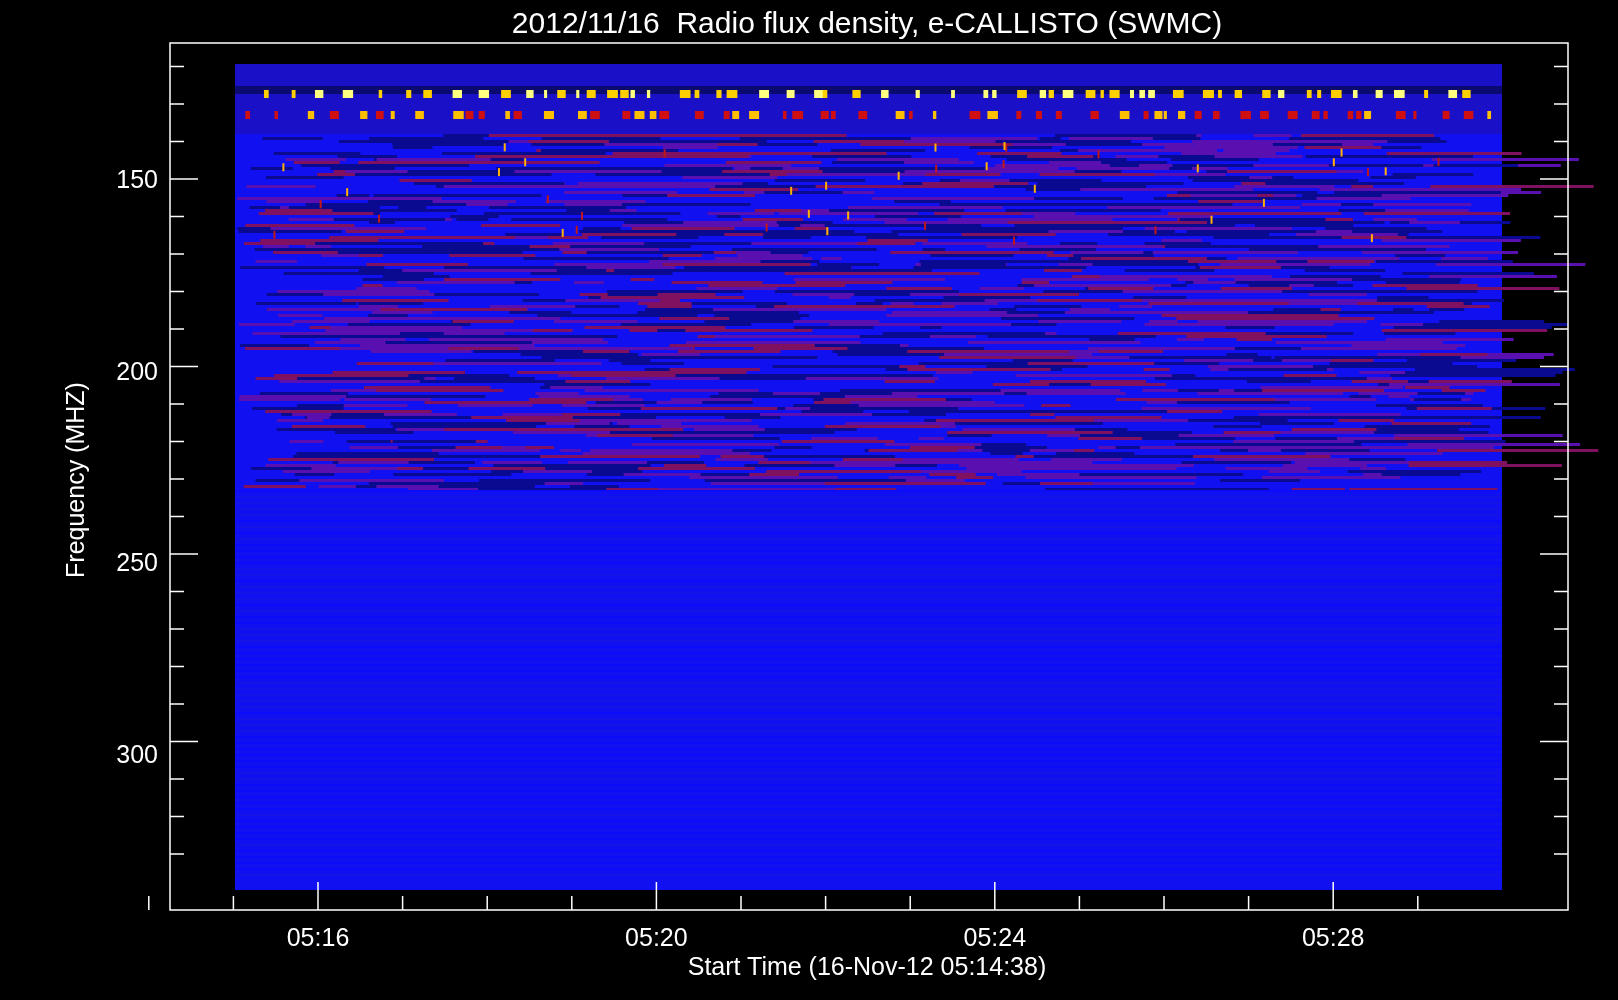 The height and width of the screenshot is (1000, 1618). I want to click on axis-tick-label: 05:20, so click(656, 937).